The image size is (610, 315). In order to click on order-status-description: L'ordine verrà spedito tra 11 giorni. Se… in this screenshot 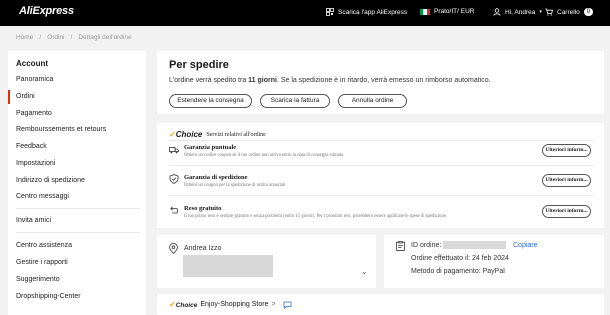, I will do `click(330, 80)`.